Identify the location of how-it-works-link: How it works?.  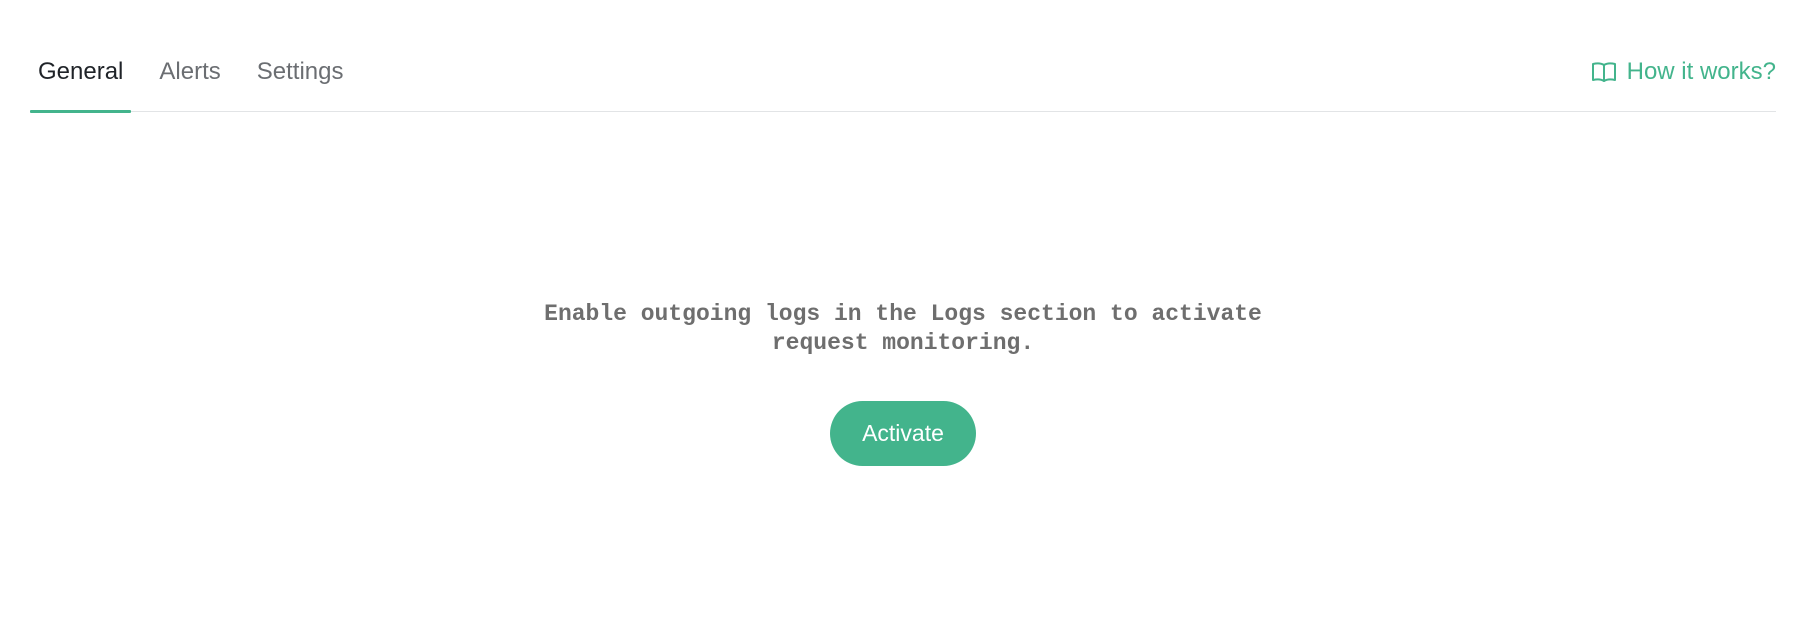
(1683, 72).